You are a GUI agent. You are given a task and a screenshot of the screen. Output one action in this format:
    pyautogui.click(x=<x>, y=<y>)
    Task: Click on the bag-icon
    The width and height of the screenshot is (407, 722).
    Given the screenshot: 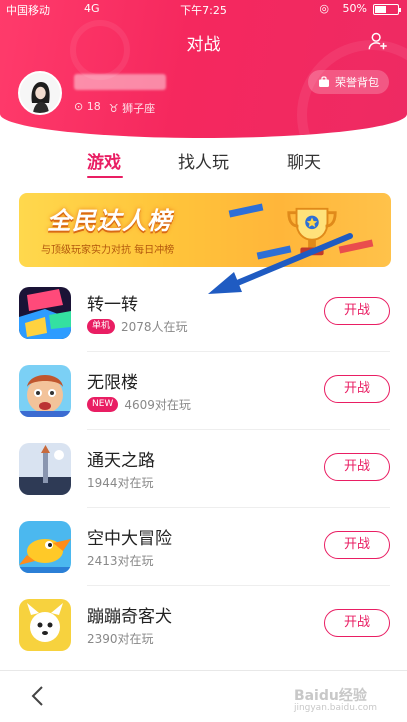 What is the action you would take?
    pyautogui.click(x=324, y=81)
    